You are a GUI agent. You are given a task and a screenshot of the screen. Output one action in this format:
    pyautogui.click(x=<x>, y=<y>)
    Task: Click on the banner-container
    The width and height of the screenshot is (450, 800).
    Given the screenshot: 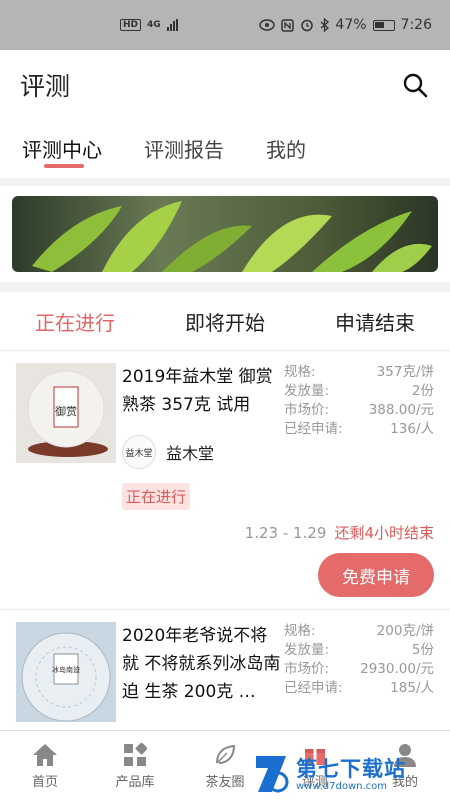 What is the action you would take?
    pyautogui.click(x=225, y=234)
    